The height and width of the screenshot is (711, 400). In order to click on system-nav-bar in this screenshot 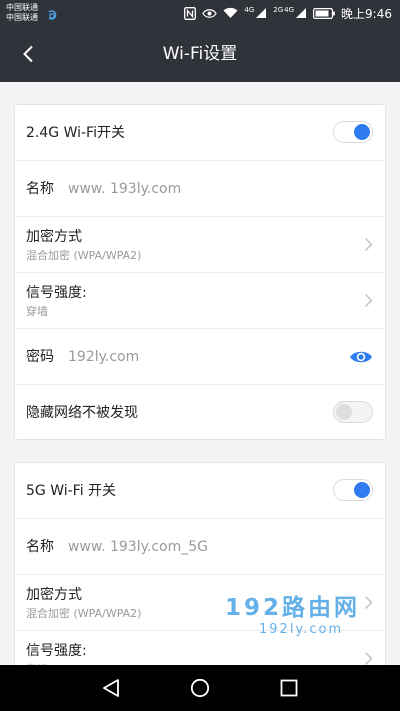, I will do `click(200, 688)`.